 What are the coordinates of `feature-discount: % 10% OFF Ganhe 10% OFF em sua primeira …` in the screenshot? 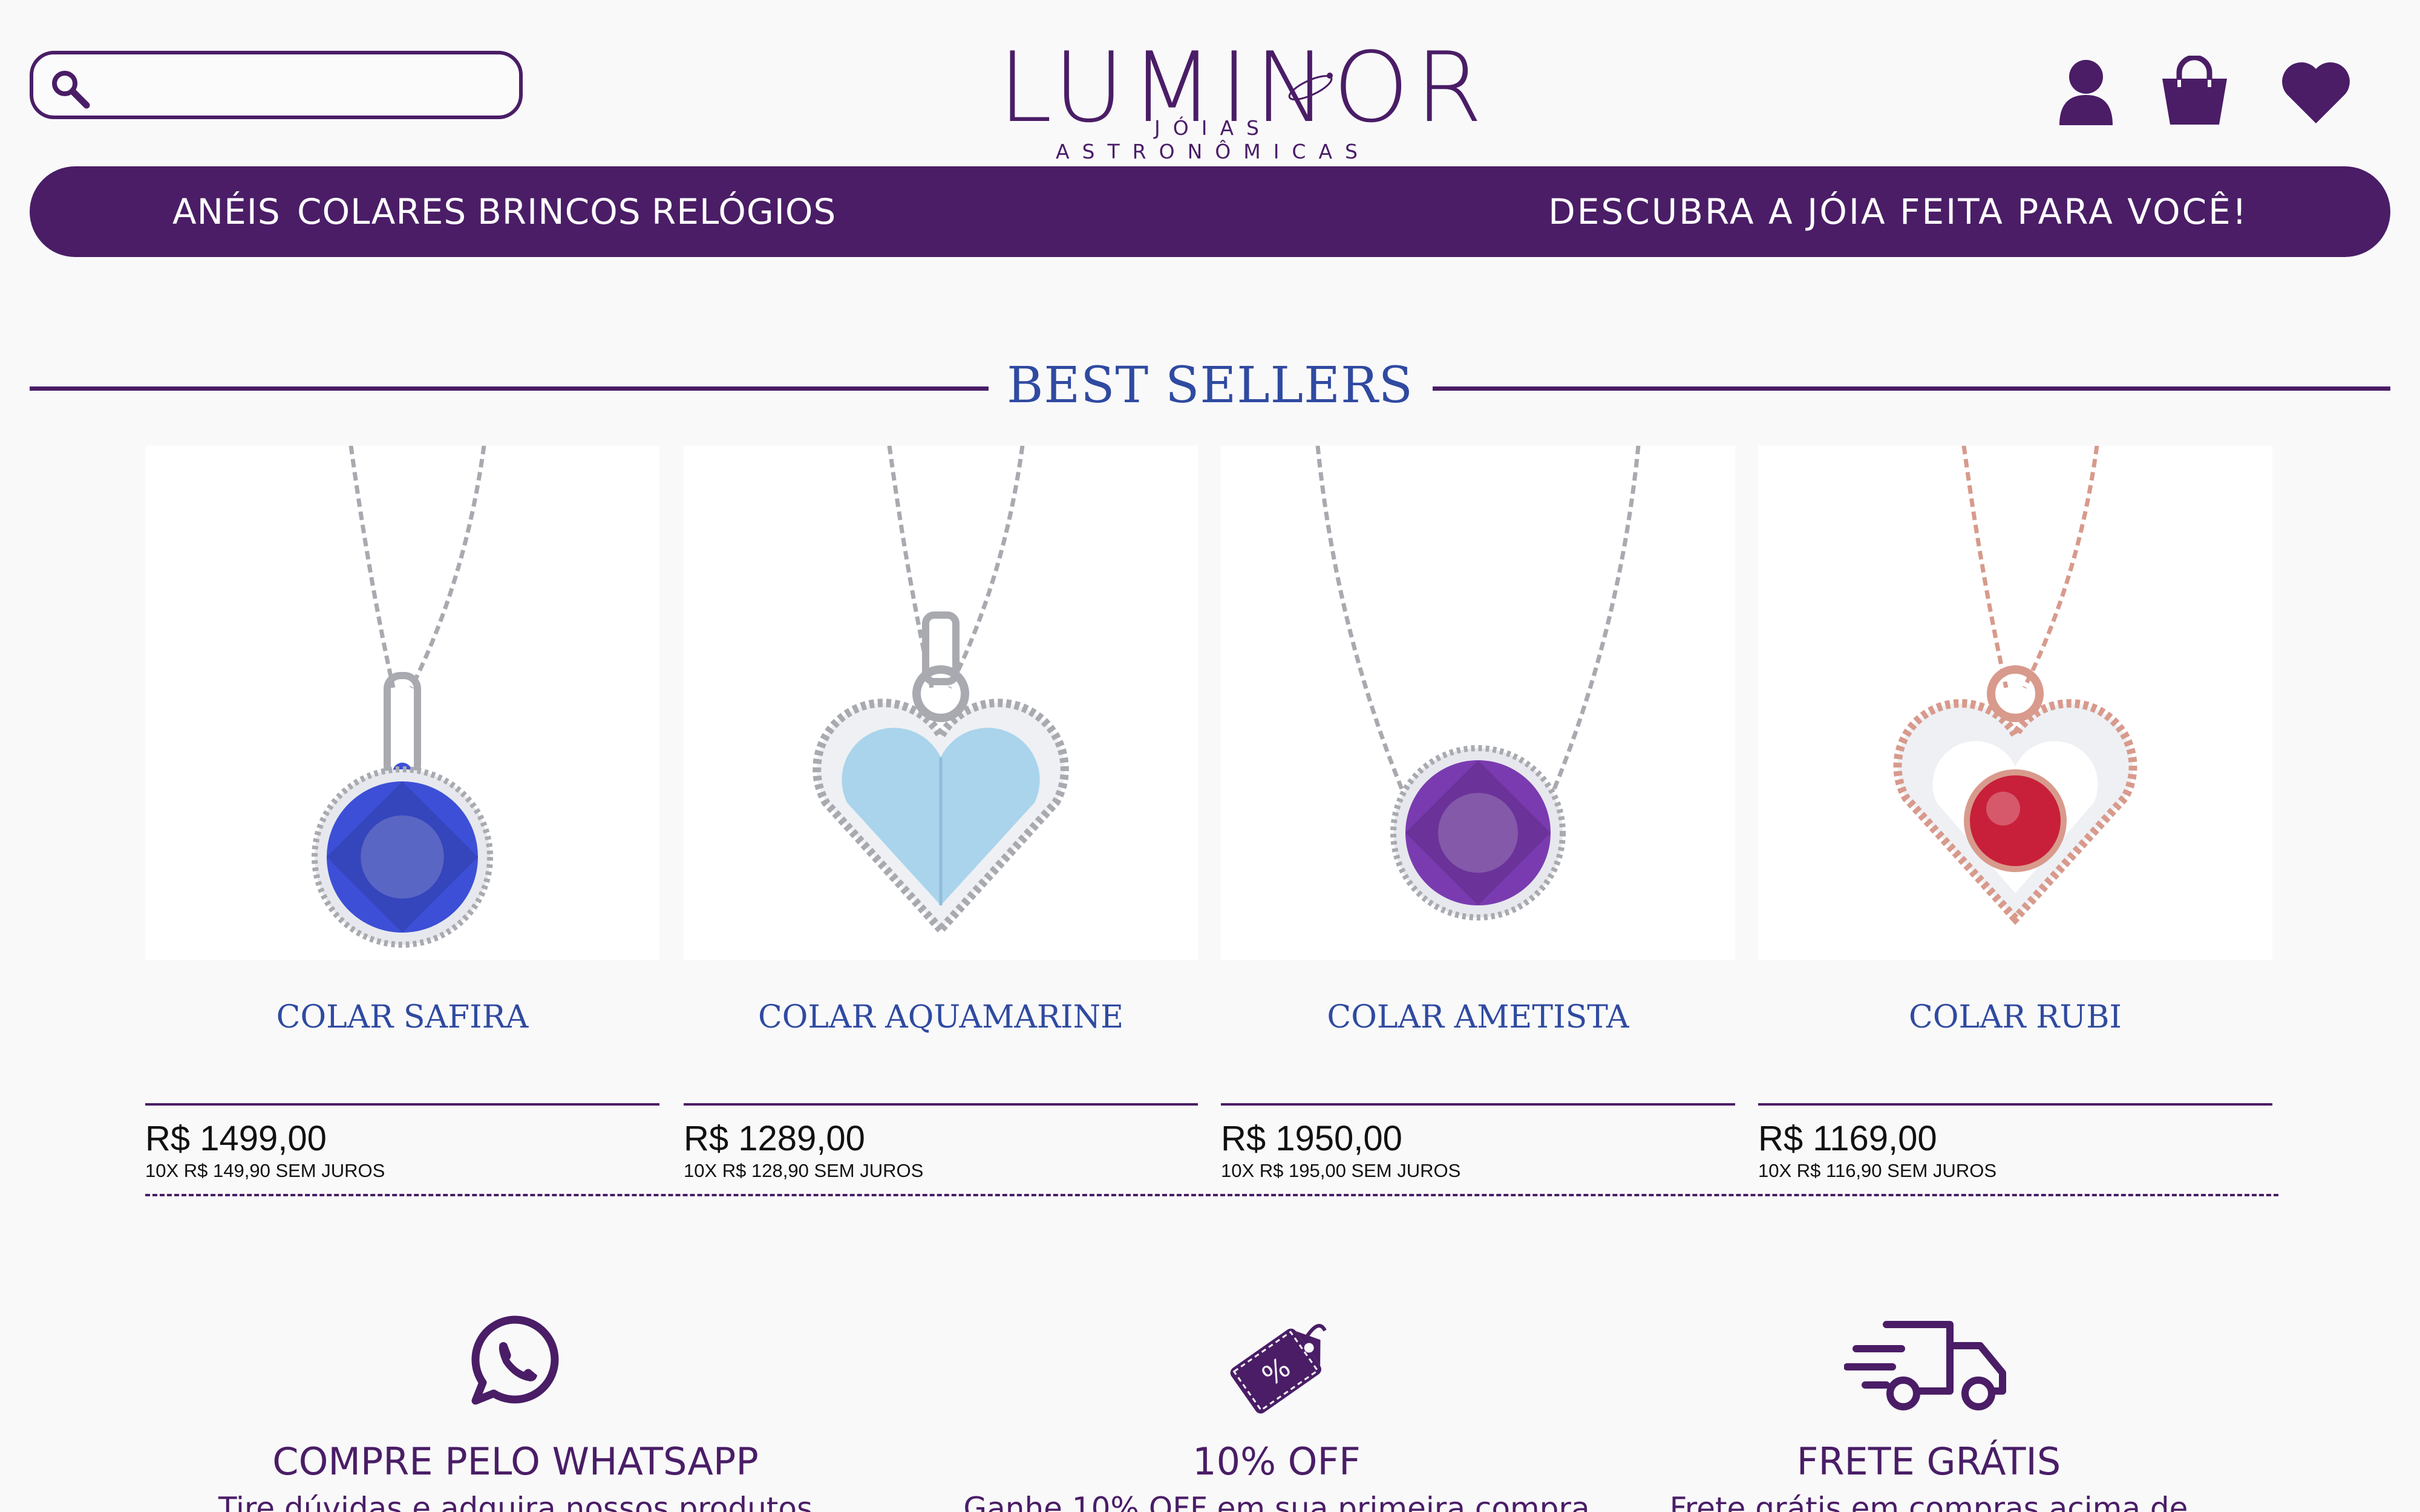 It's located at (1276, 1412).